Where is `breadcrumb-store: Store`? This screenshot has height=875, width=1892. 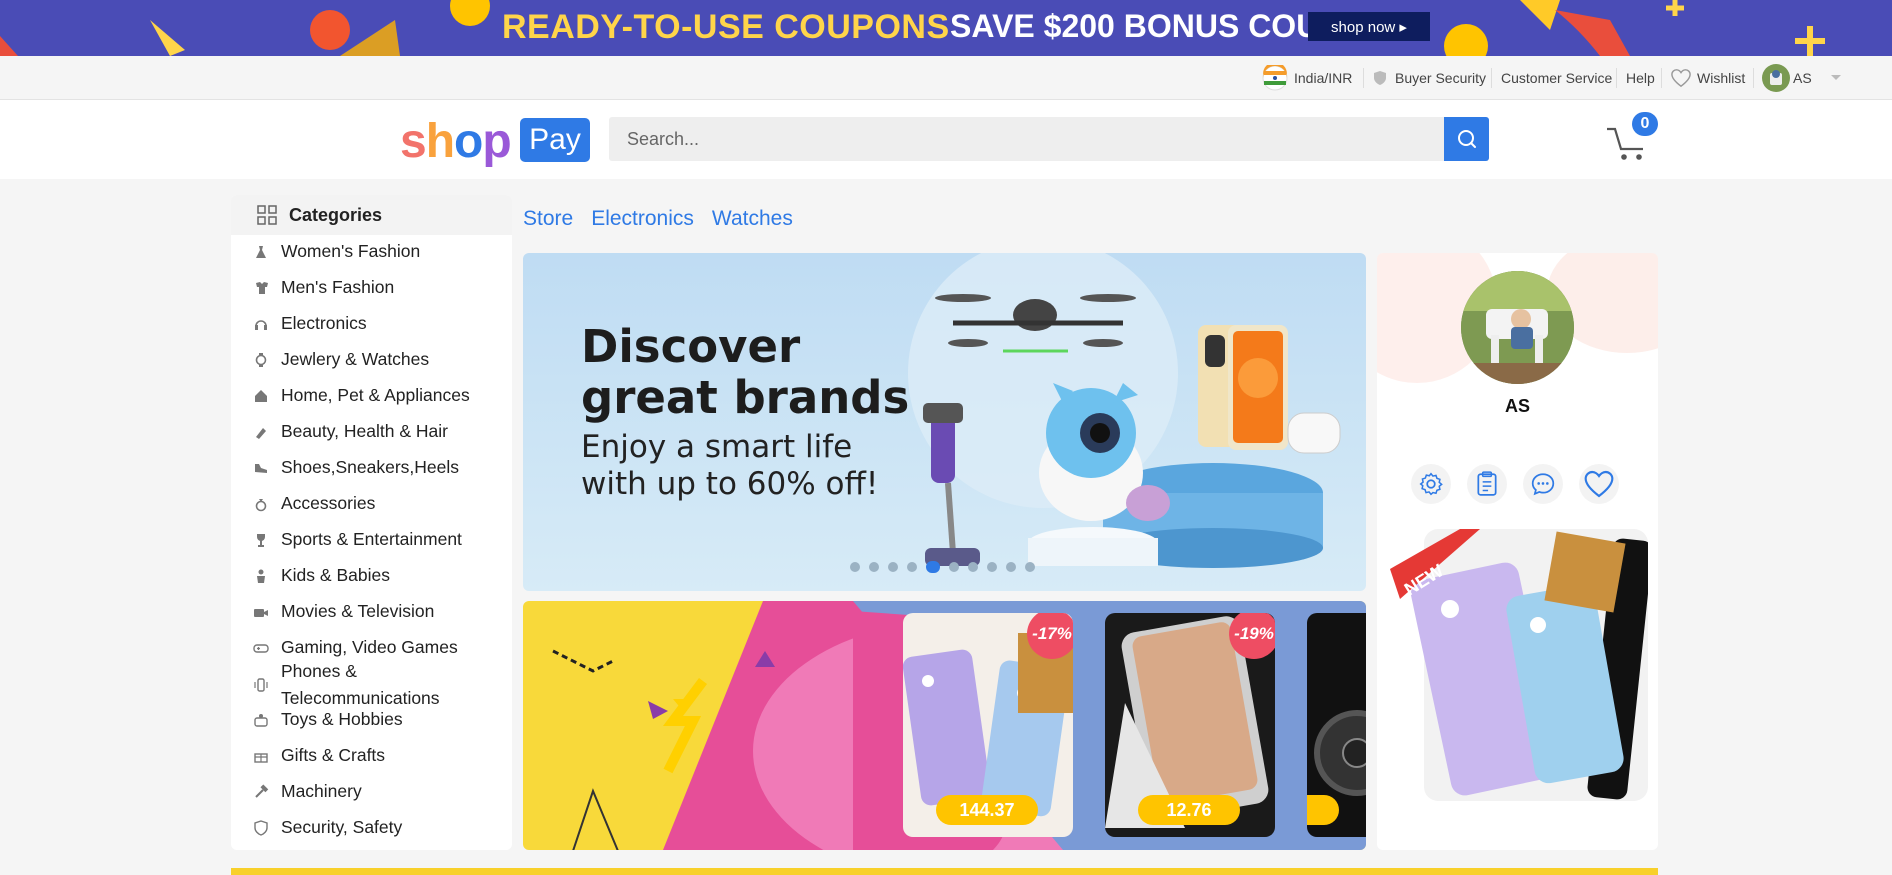
breadcrumb-store: Store is located at coordinates (548, 220).